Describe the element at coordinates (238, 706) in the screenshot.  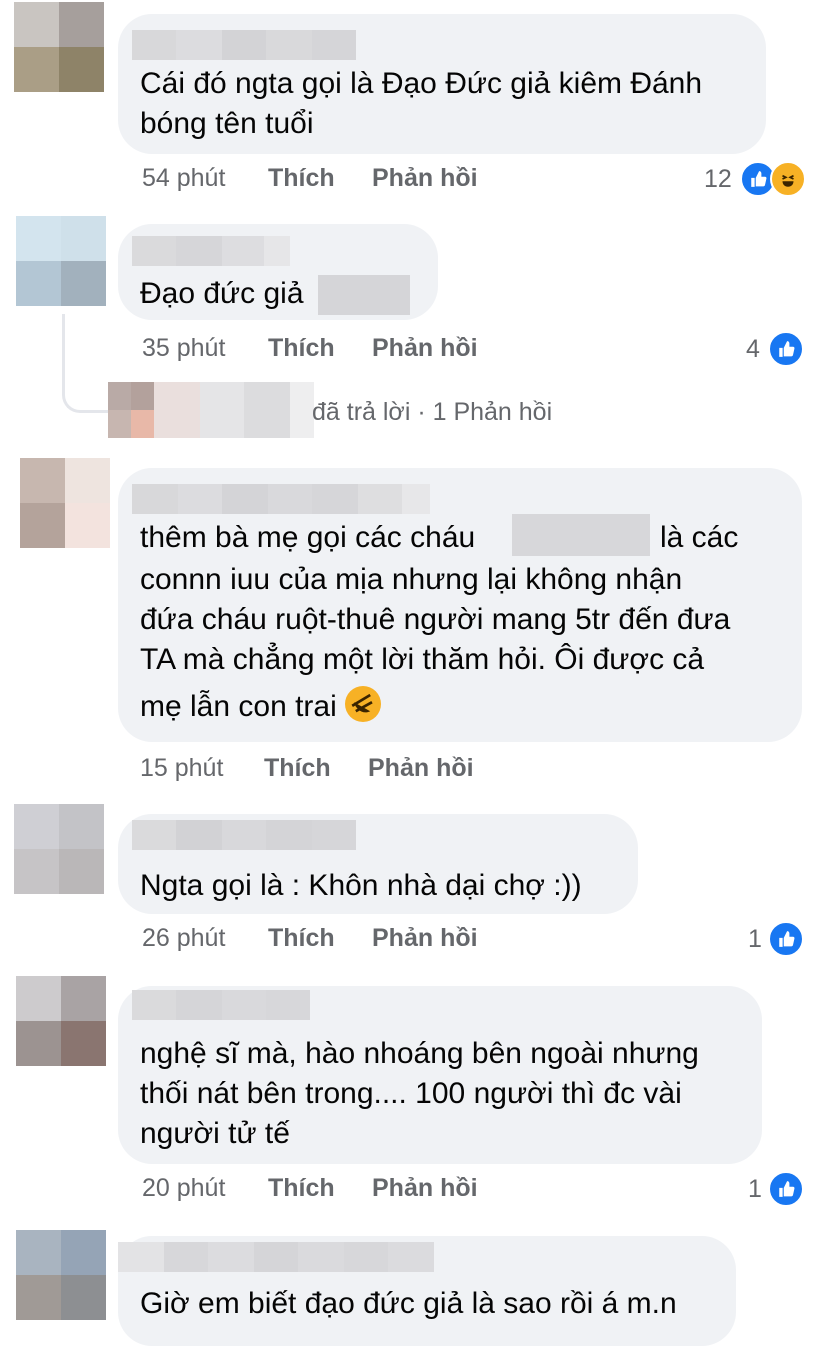
I see `comment-text-part: mẹ lẫn con trai` at that location.